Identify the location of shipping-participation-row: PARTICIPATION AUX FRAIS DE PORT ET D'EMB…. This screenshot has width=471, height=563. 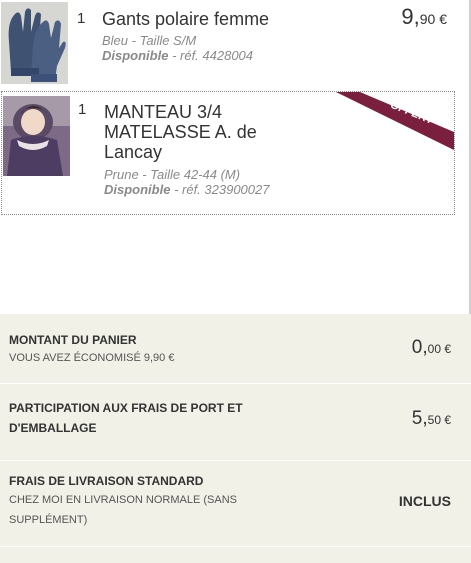
(235, 422).